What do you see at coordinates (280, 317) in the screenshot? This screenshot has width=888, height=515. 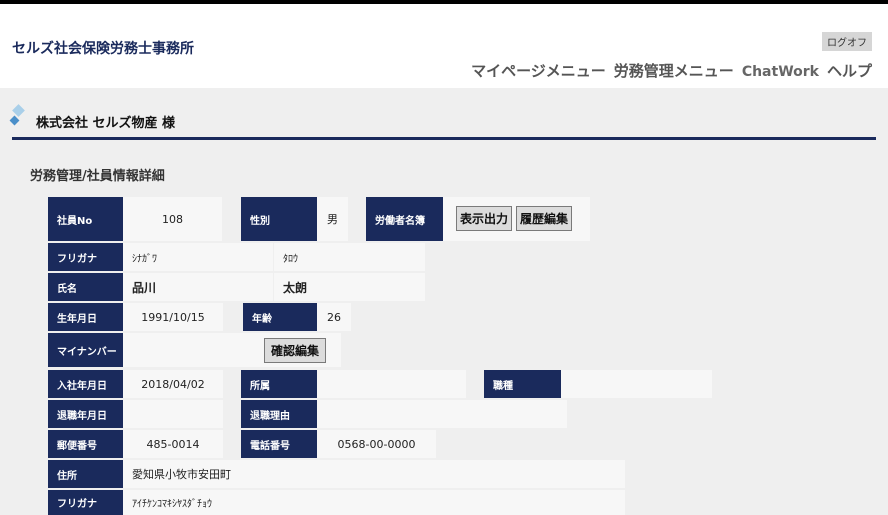 I see `label-age: 年齢` at bounding box center [280, 317].